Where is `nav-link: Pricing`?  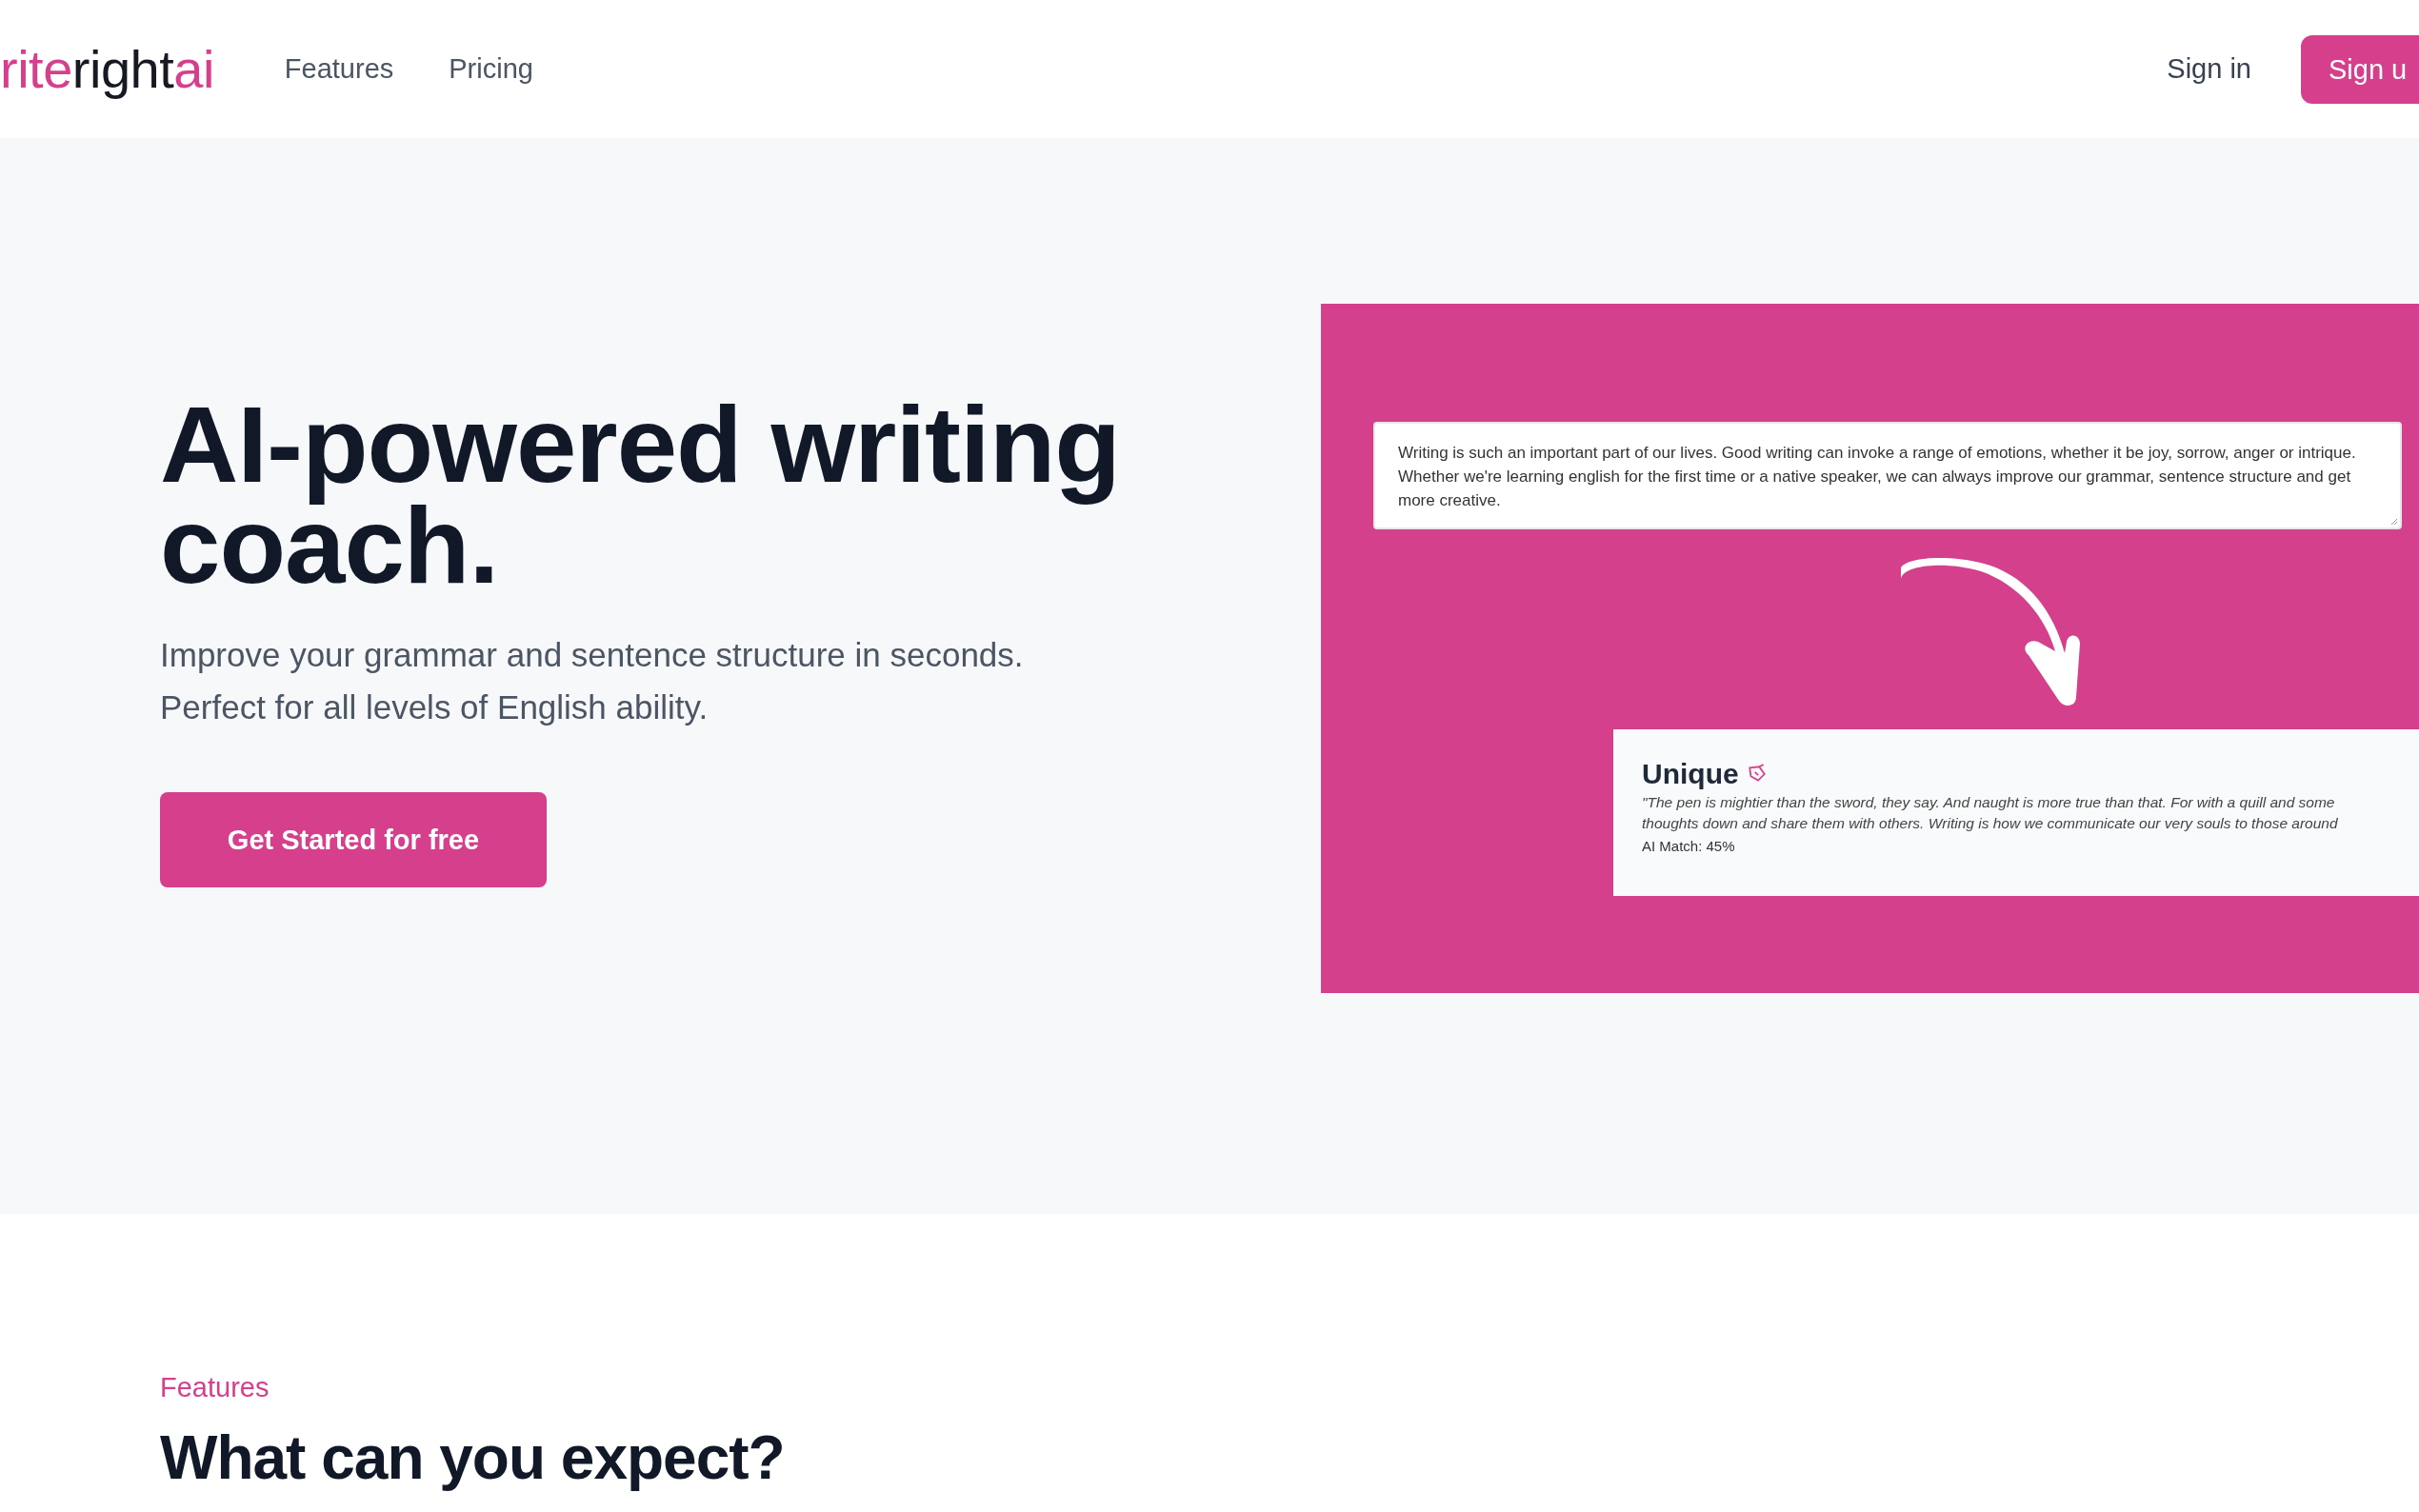
nav-link: Pricing is located at coordinates (491, 69).